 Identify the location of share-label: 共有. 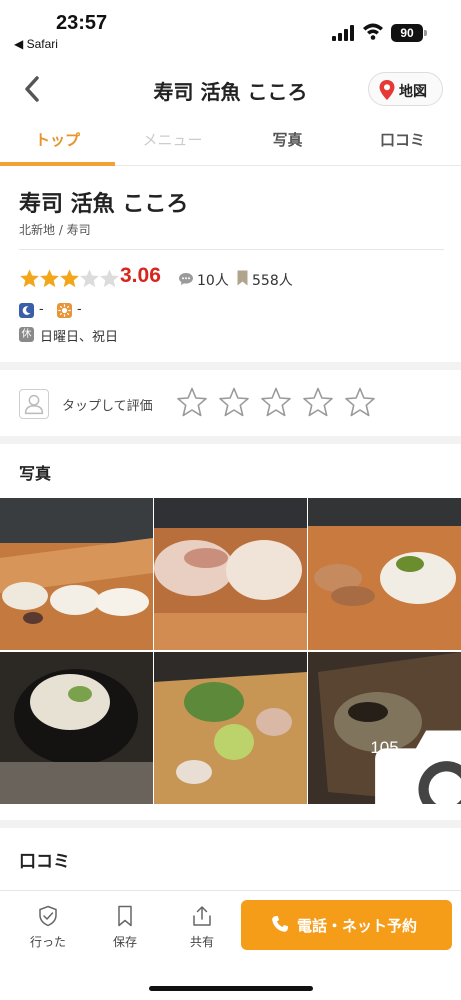
(201, 942).